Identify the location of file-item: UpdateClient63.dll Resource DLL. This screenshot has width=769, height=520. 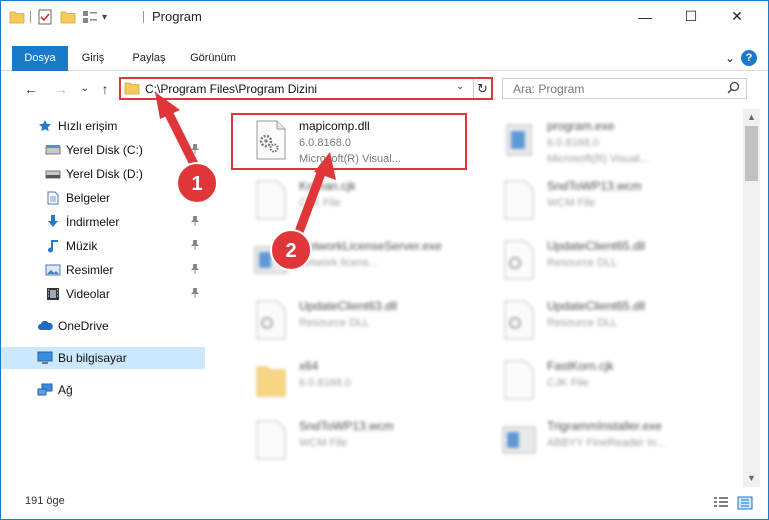
(351, 322).